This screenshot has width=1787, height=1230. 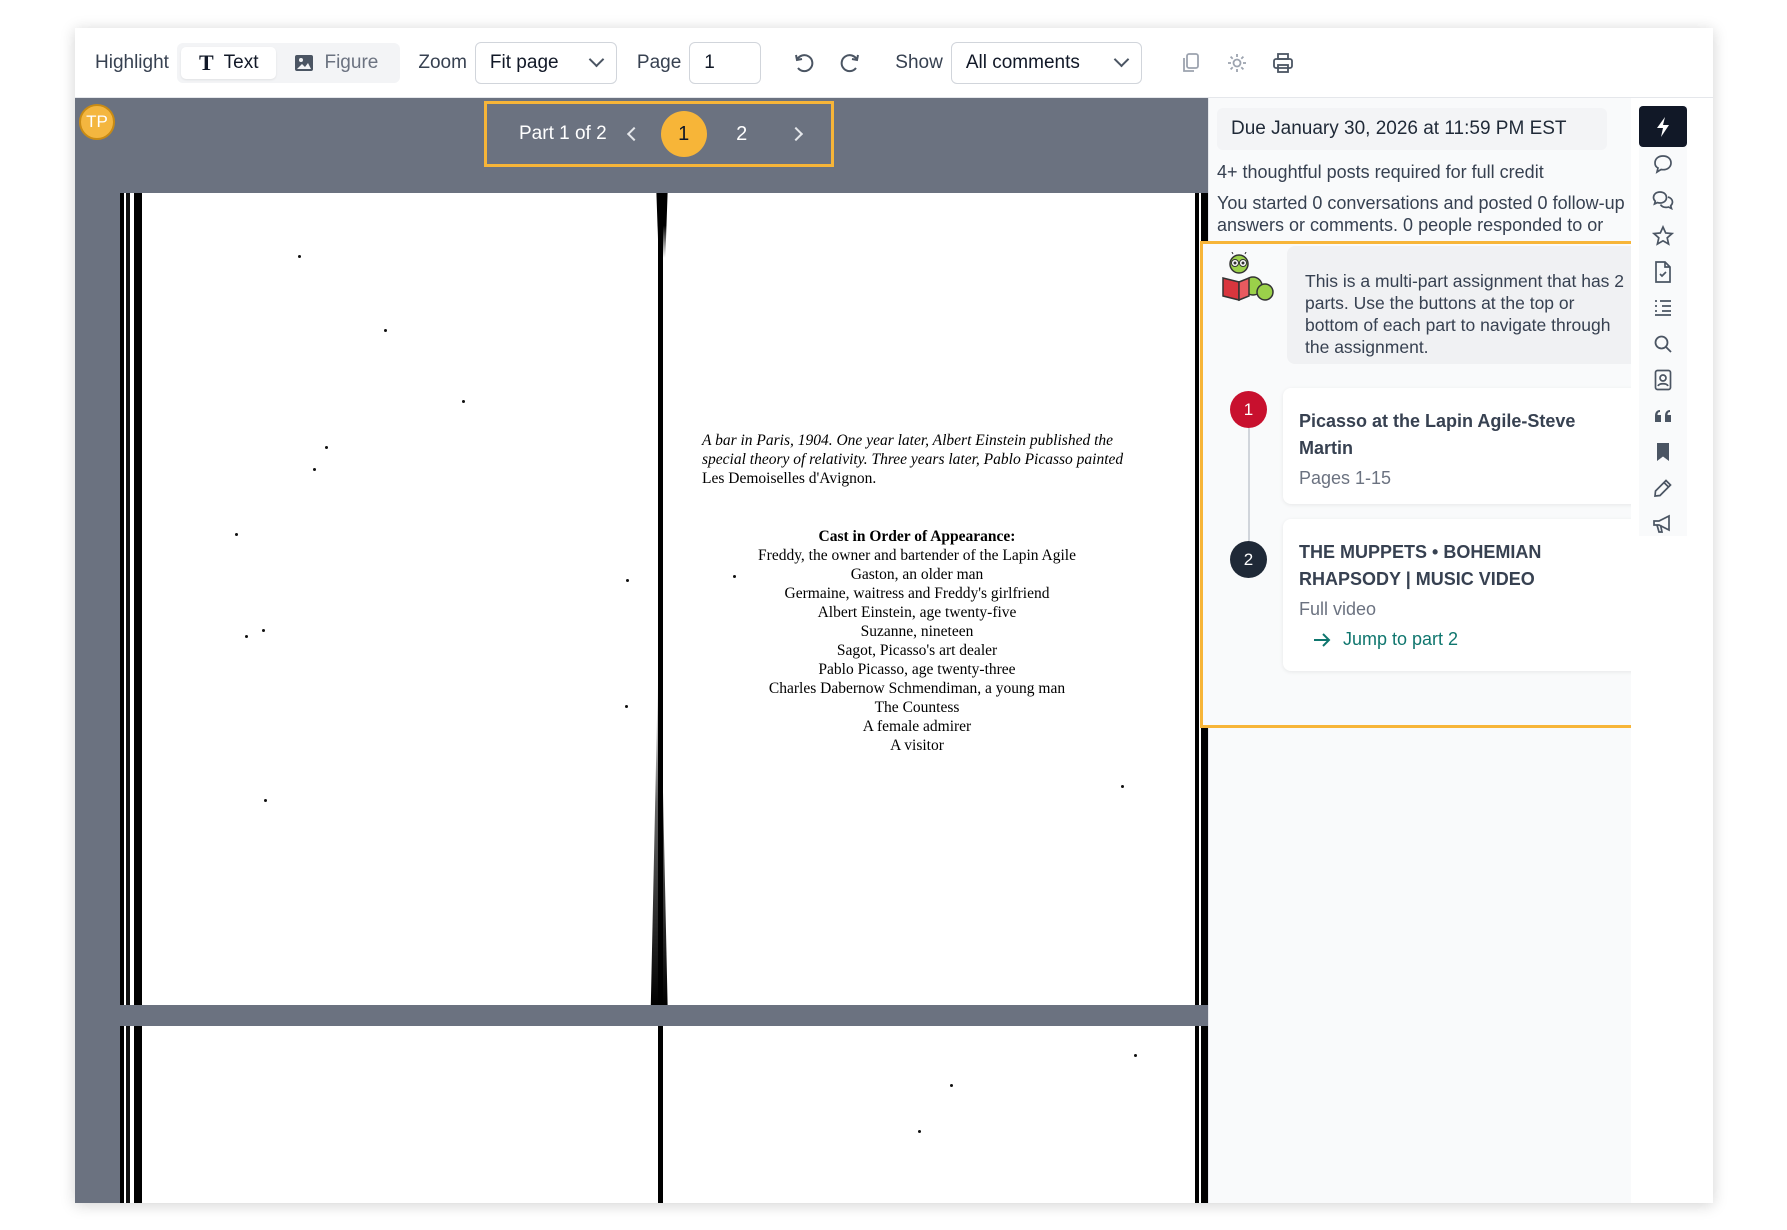 I want to click on image-icon, so click(x=304, y=62).